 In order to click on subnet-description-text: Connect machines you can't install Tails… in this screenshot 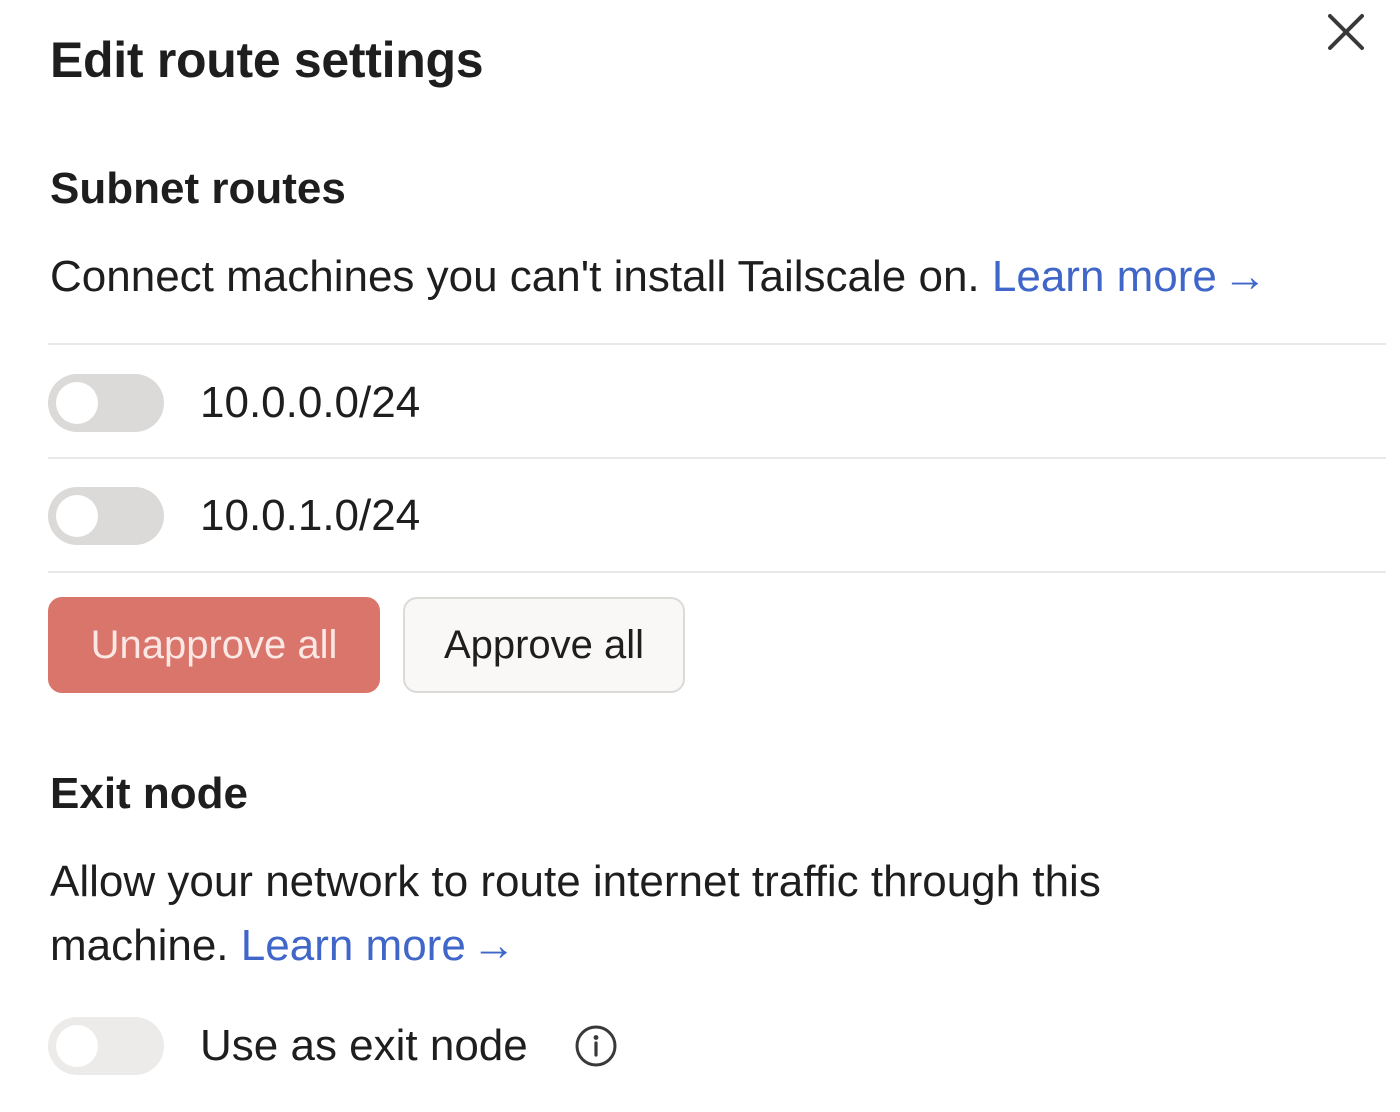, I will do `click(515, 276)`.